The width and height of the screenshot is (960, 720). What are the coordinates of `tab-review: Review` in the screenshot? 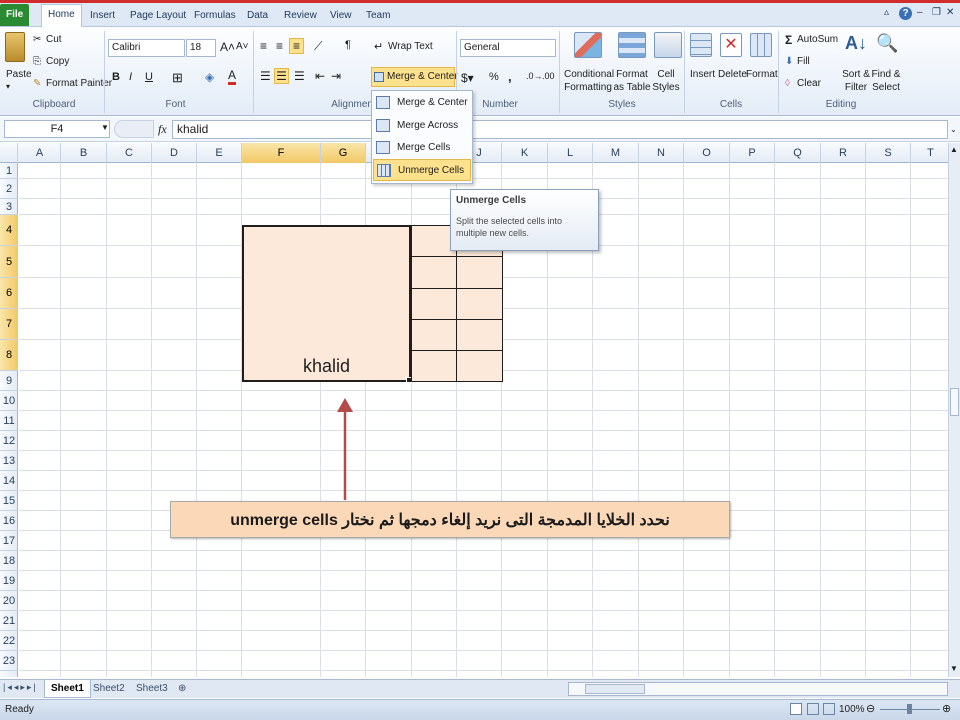 It's located at (300, 16).